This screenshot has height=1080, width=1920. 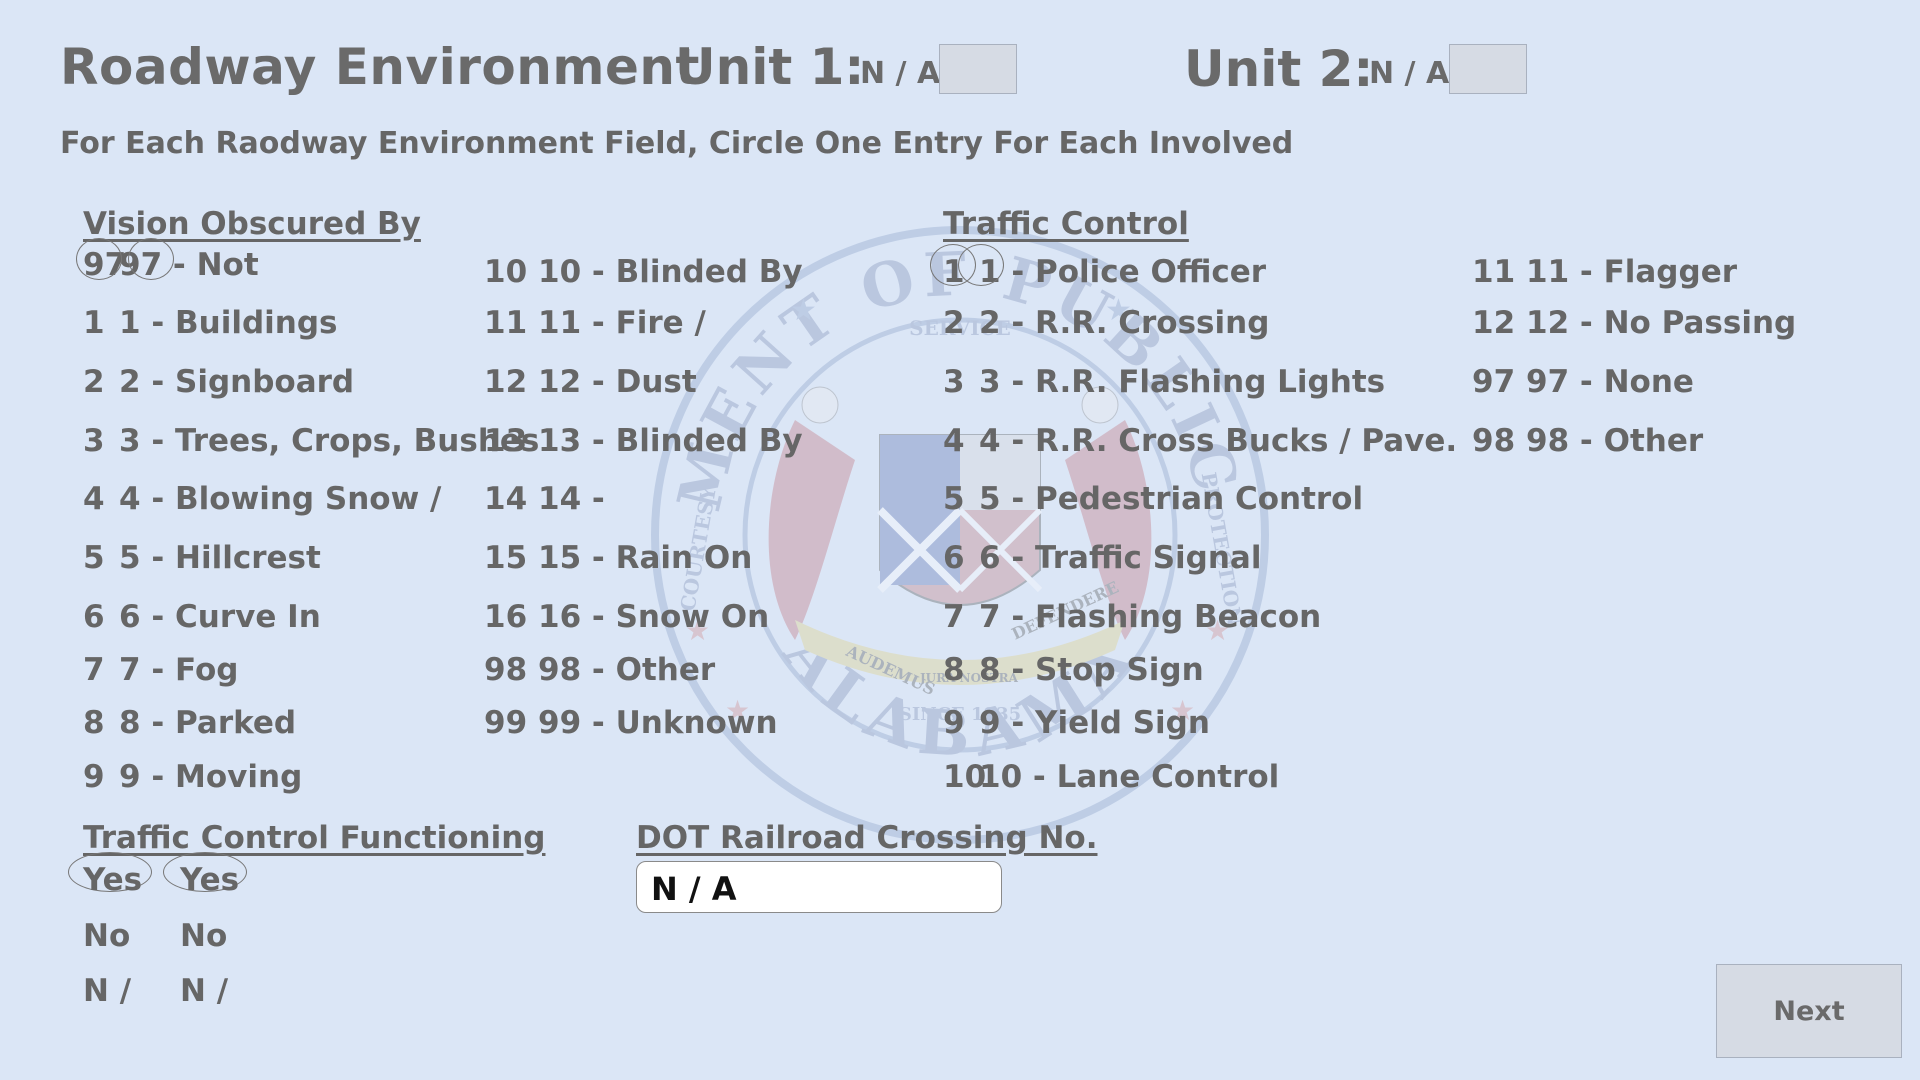 I want to click on traffic-control-code: 4, so click(x=954, y=441).